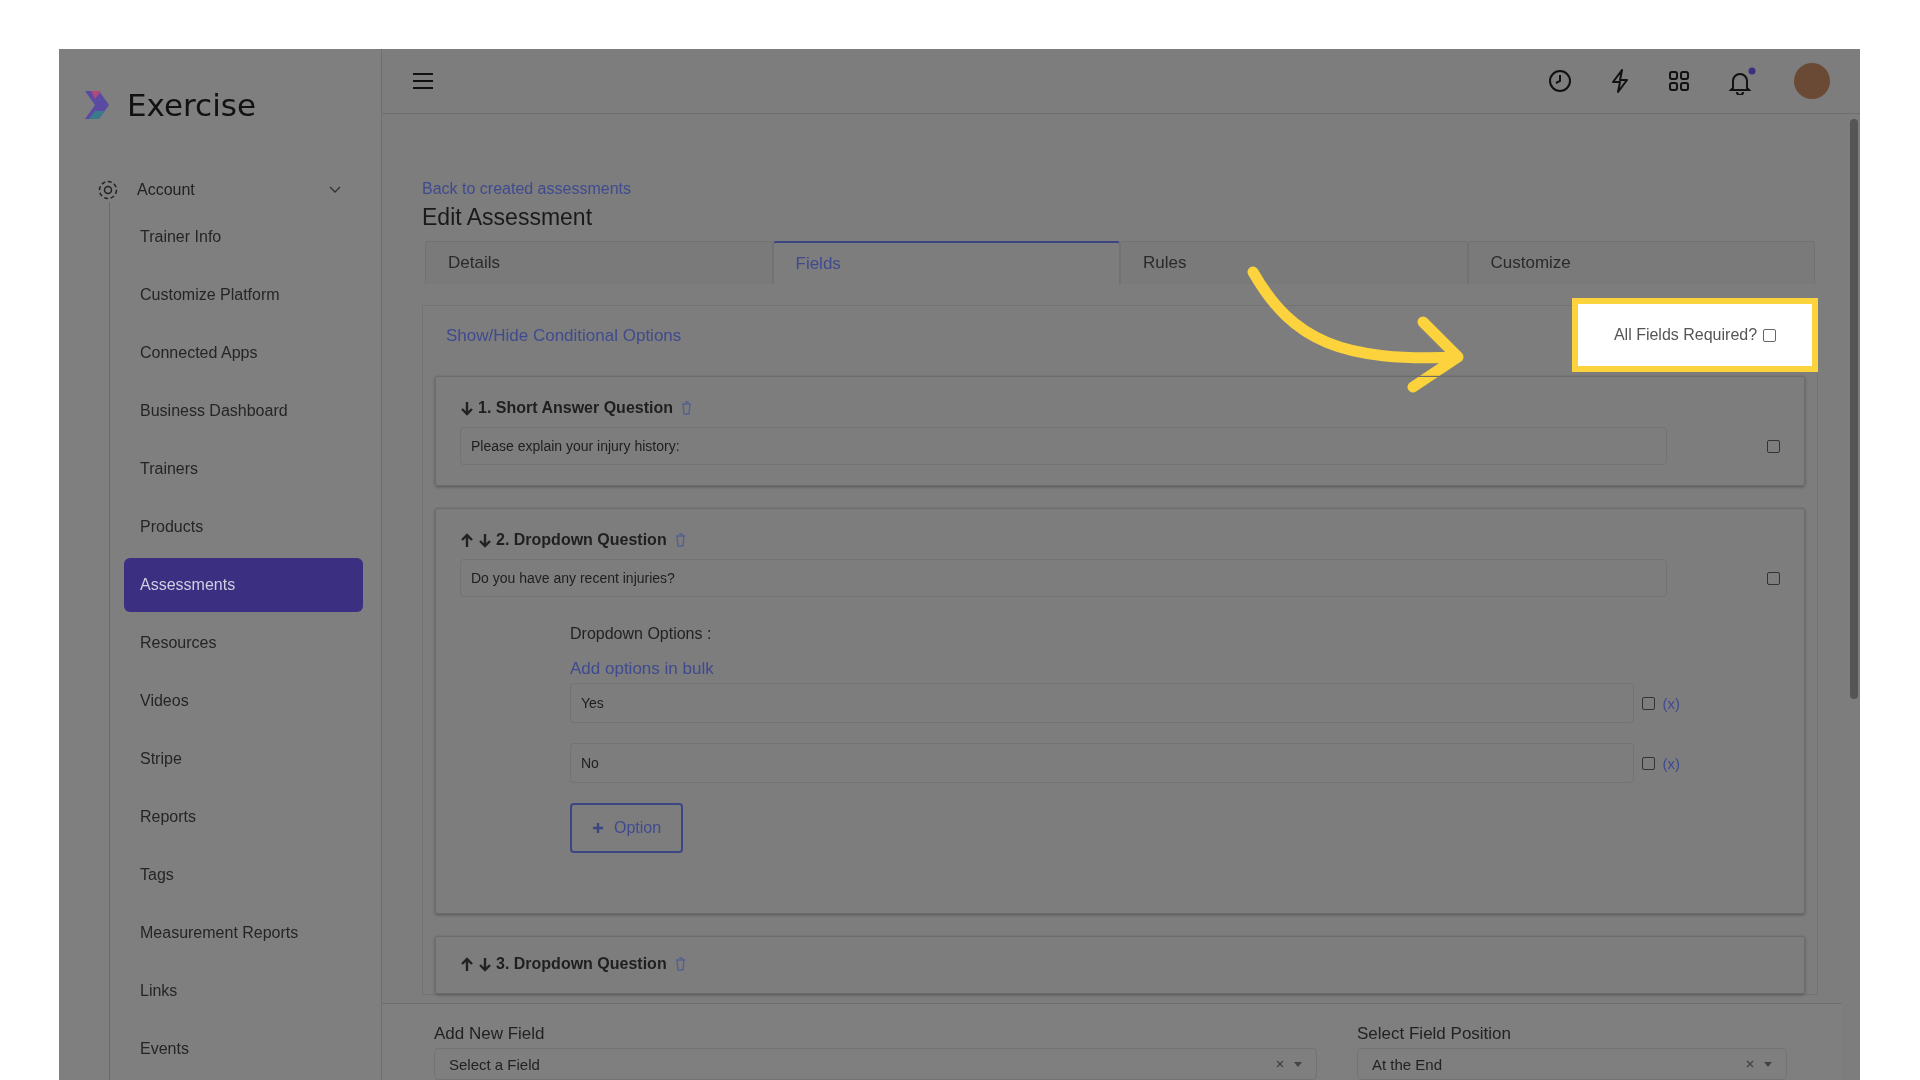 The image size is (1920, 1080). I want to click on settings-icon, so click(108, 189).